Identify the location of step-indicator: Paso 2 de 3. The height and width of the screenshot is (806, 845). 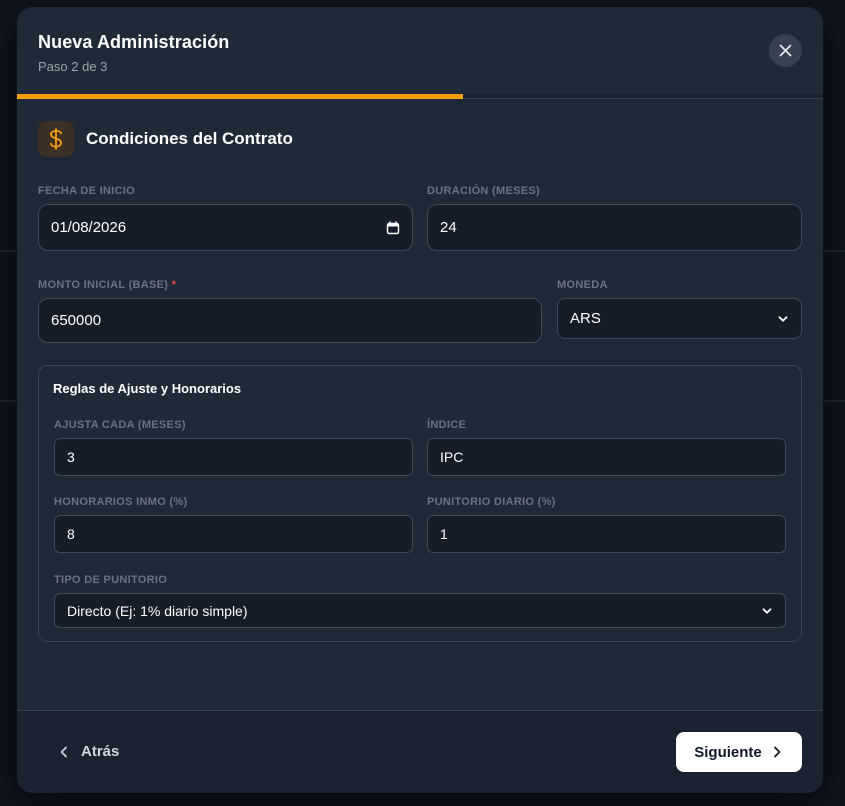
(73, 66).